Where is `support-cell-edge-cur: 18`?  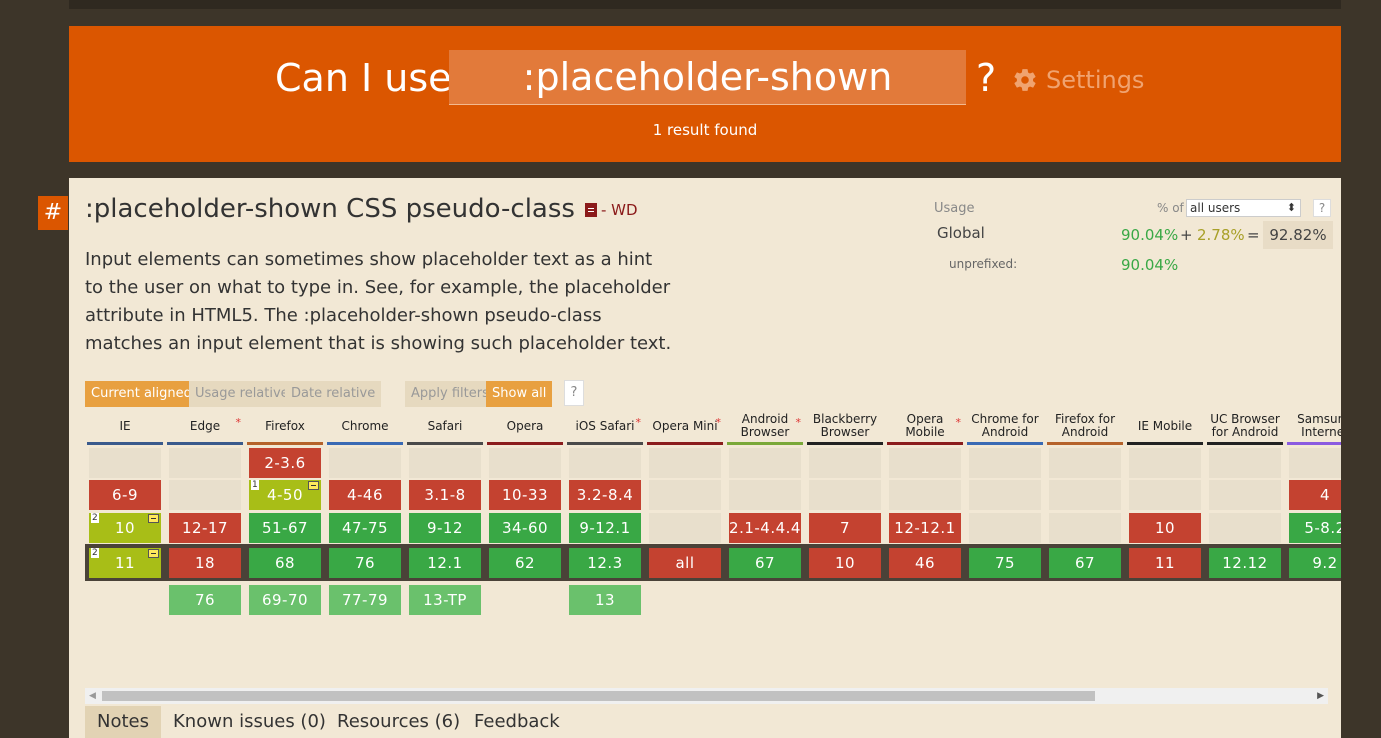
support-cell-edge-cur: 18 is located at coordinates (205, 563).